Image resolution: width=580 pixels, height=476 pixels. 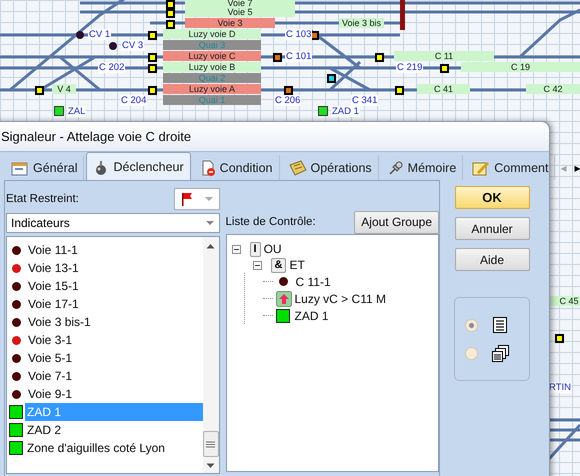 What do you see at coordinates (230, 23) in the screenshot?
I see `track-block: Voie 3` at bounding box center [230, 23].